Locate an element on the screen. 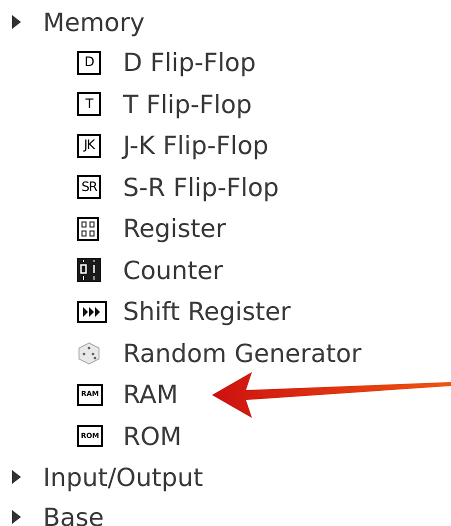 The height and width of the screenshot is (526, 451). register-icon is located at coordinates (88, 228).